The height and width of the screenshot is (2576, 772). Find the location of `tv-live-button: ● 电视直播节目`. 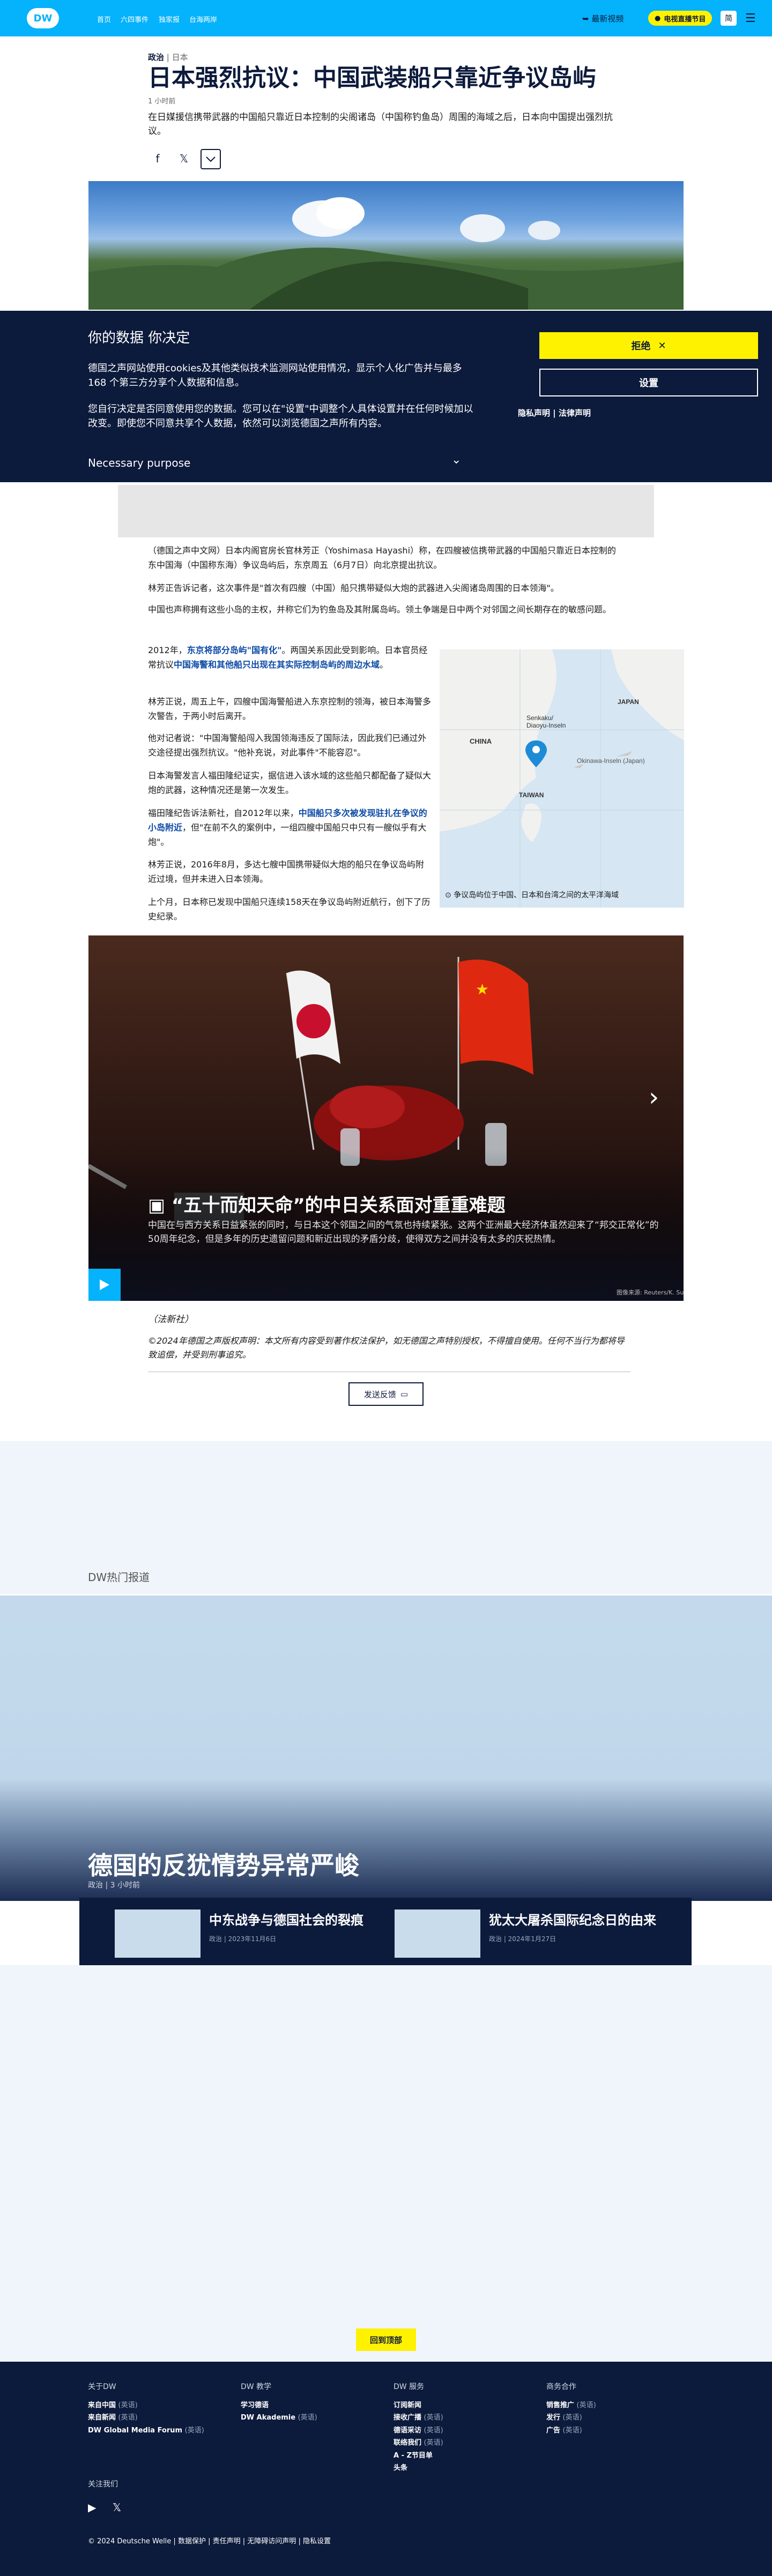

tv-live-button: ● 电视直播节目 is located at coordinates (680, 18).